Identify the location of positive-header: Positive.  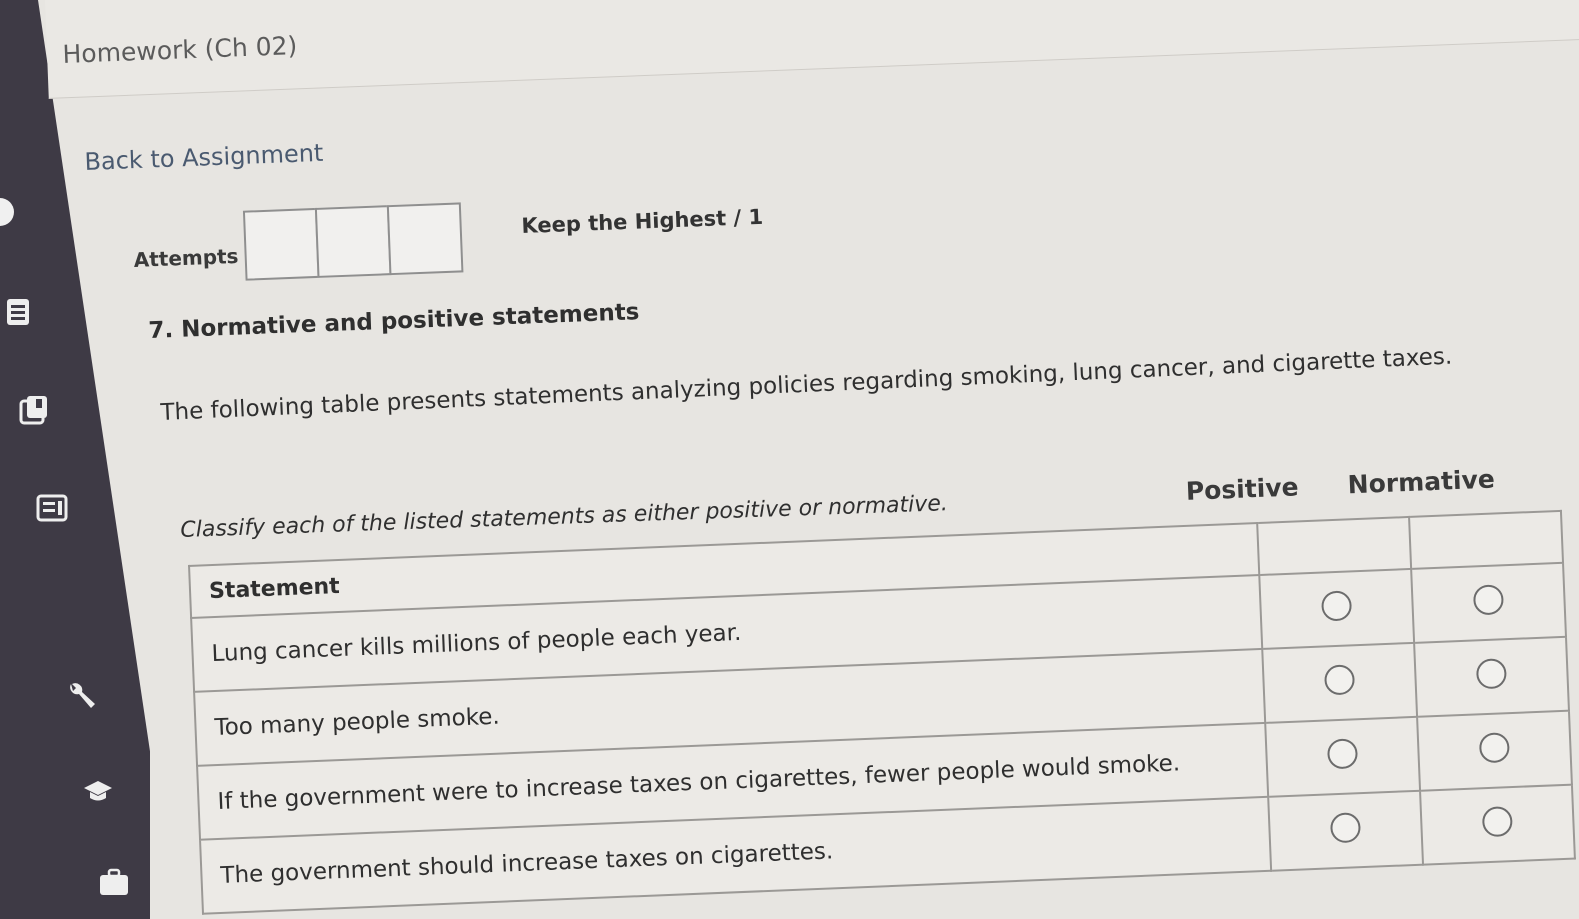
(1242, 489).